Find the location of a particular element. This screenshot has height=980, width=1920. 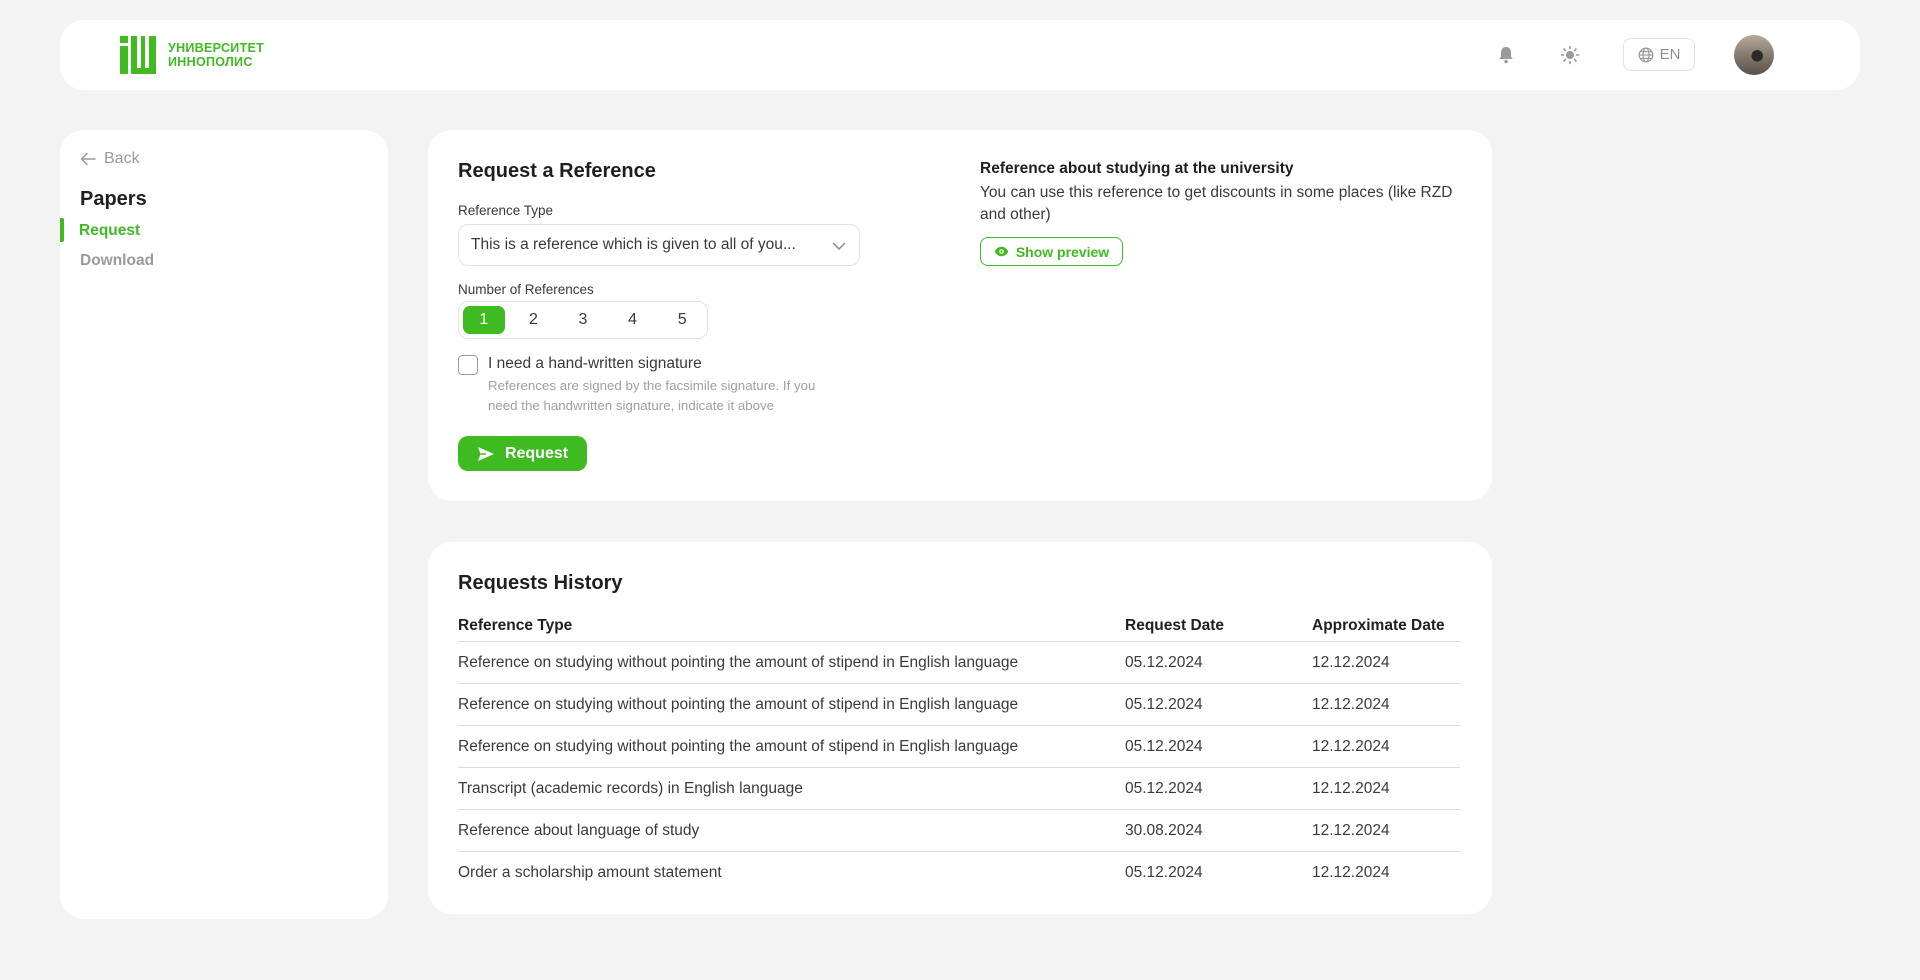

request-card-title: Request a Reference is located at coordinates (557, 171).